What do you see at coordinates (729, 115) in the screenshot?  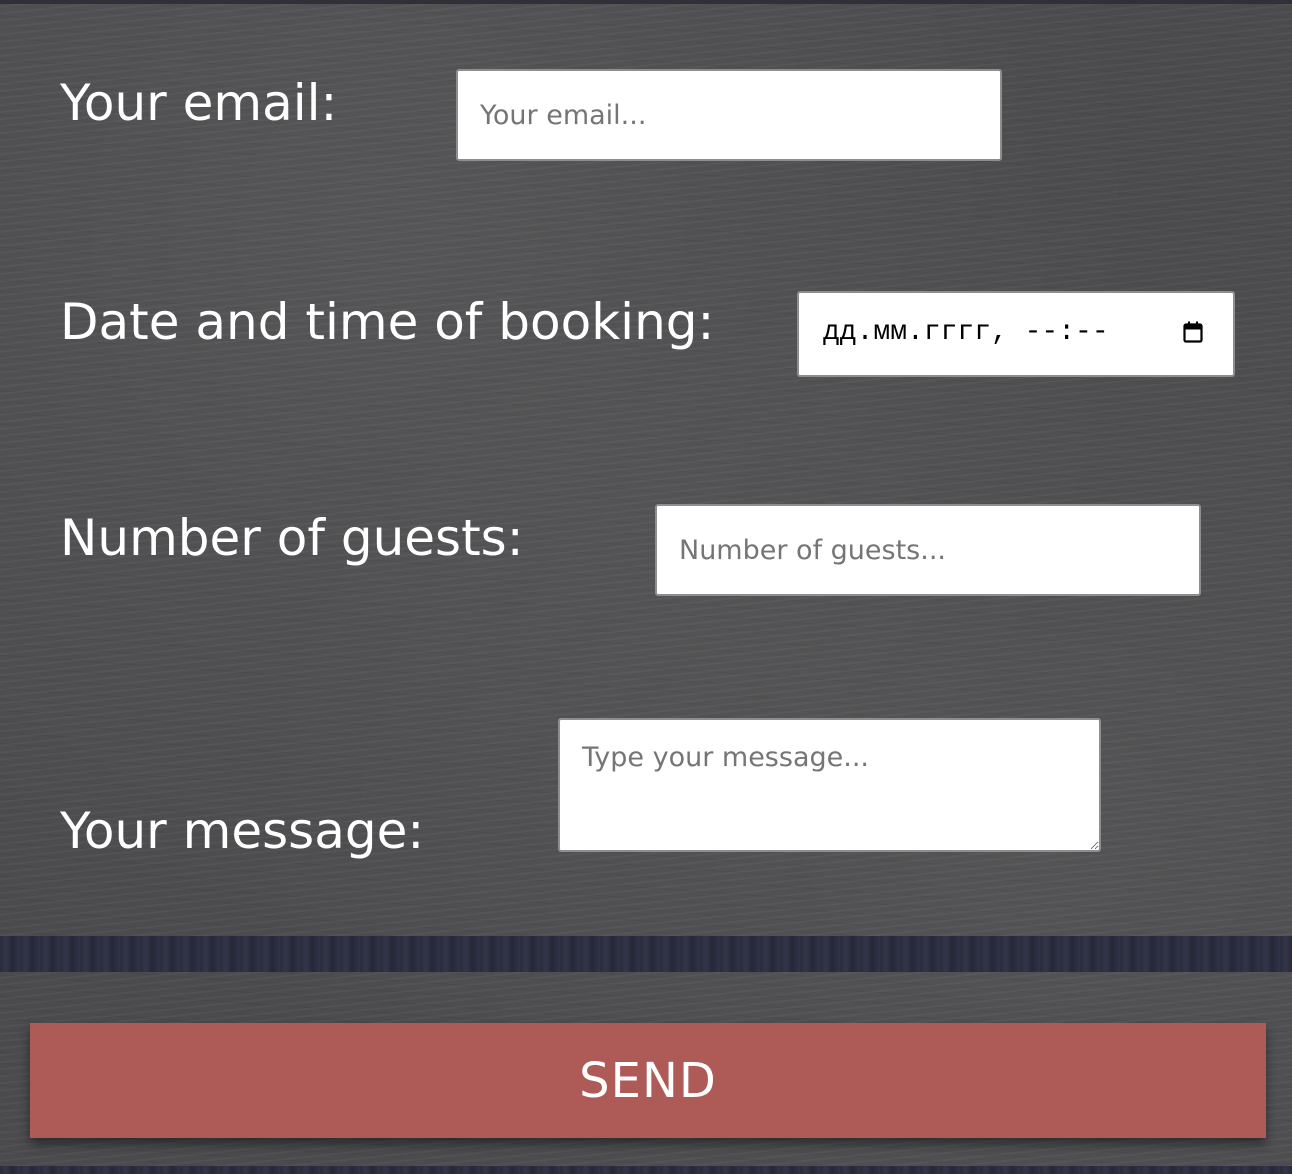 I see `email-field` at bounding box center [729, 115].